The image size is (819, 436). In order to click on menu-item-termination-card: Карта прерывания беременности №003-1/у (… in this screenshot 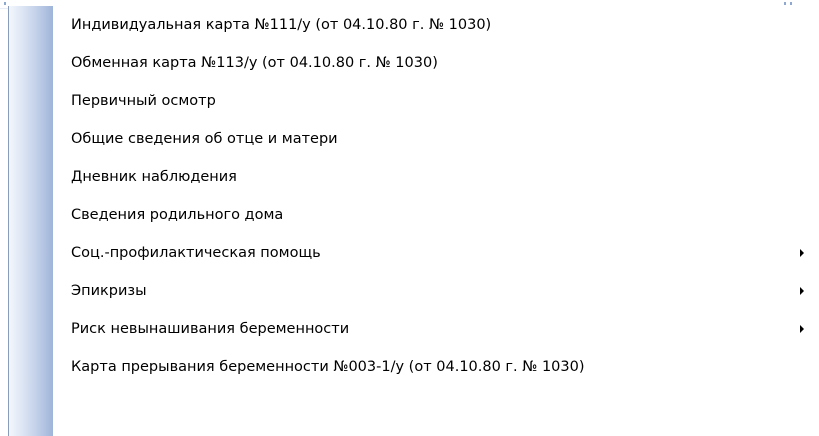, I will do `click(414, 367)`.